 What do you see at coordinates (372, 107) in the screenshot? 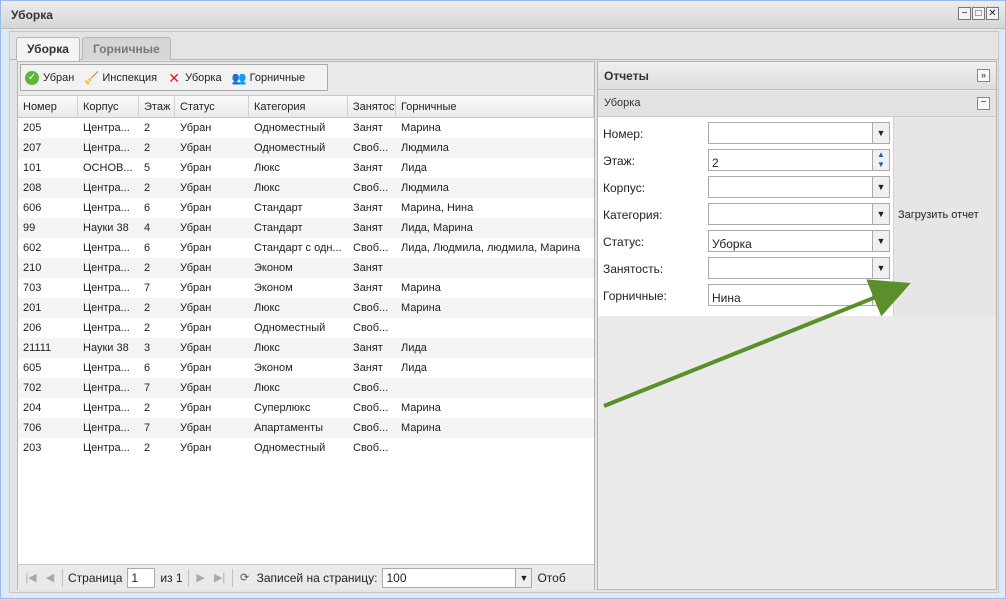
I see `column-header-occupancy: Занятость` at bounding box center [372, 107].